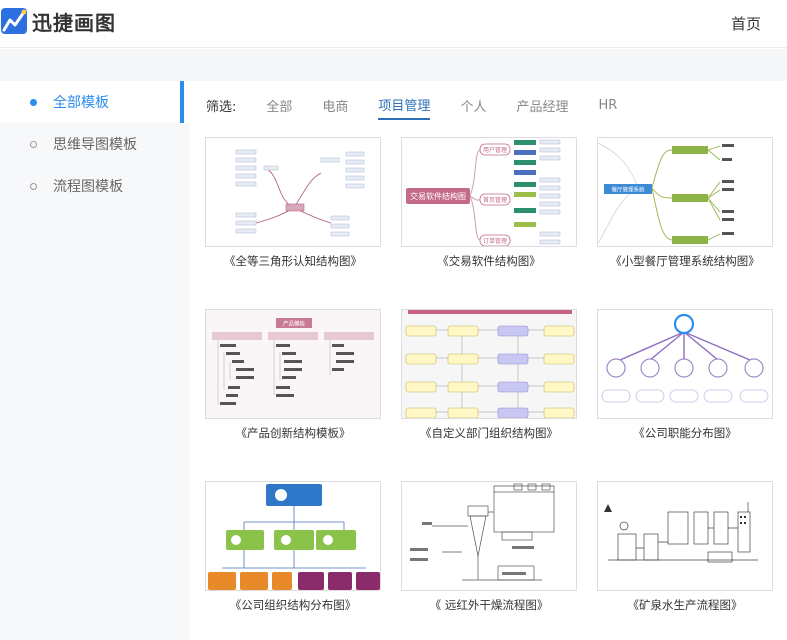 The image size is (787, 640). Describe the element at coordinates (393, 24) in the screenshot. I see `top-header: 迅捷画图 首页` at that location.